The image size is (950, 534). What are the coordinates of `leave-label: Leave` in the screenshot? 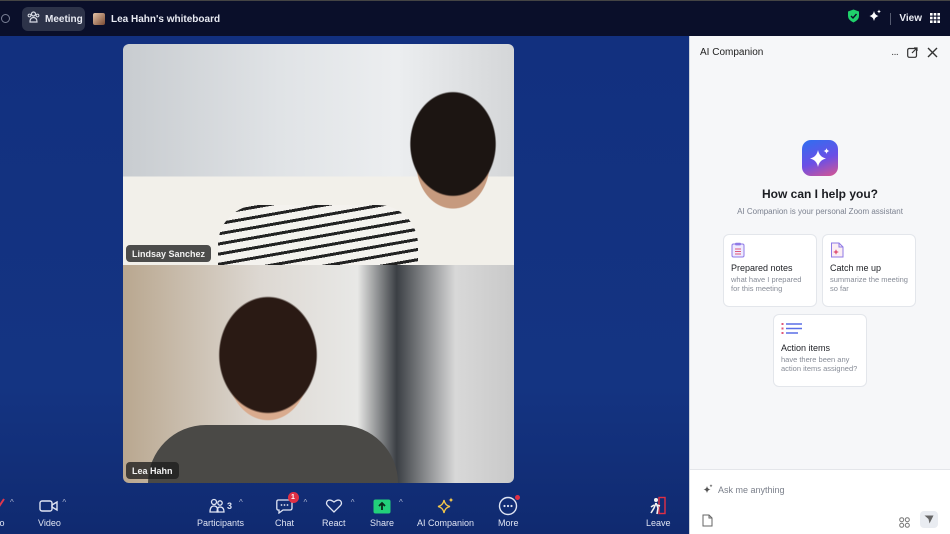 It's located at (658, 523).